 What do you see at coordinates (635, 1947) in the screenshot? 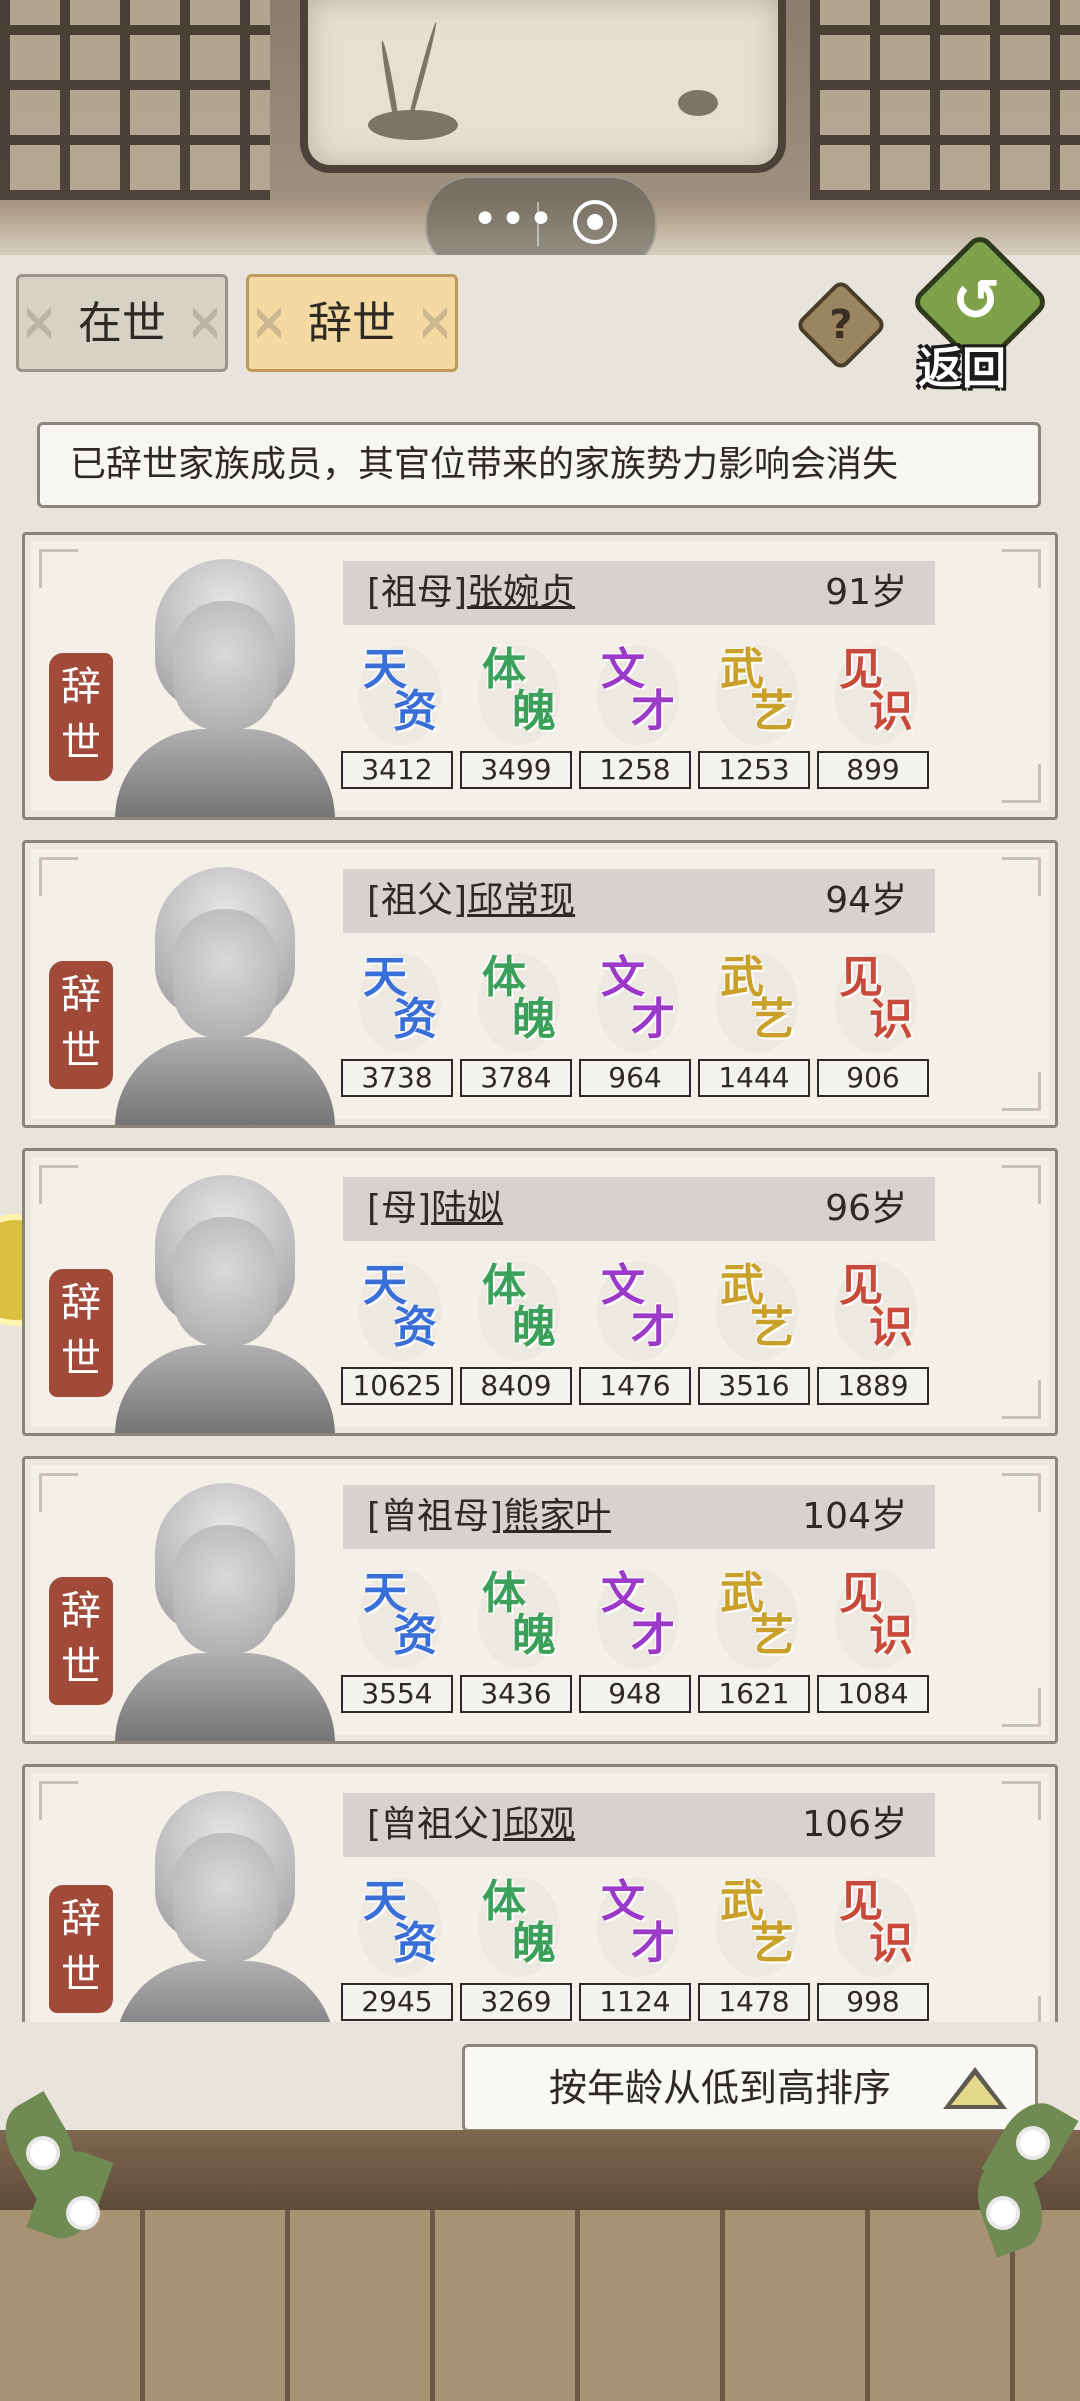
I see `stat-2: 文才 1124` at bounding box center [635, 1947].